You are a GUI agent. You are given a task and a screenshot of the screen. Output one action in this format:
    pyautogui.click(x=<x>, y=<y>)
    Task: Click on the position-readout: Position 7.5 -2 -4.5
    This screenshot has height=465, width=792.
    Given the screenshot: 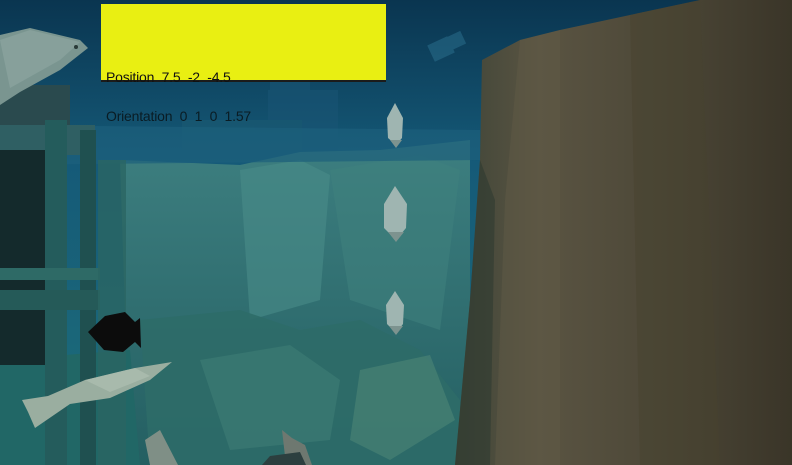 What is the action you would take?
    pyautogui.click(x=168, y=77)
    